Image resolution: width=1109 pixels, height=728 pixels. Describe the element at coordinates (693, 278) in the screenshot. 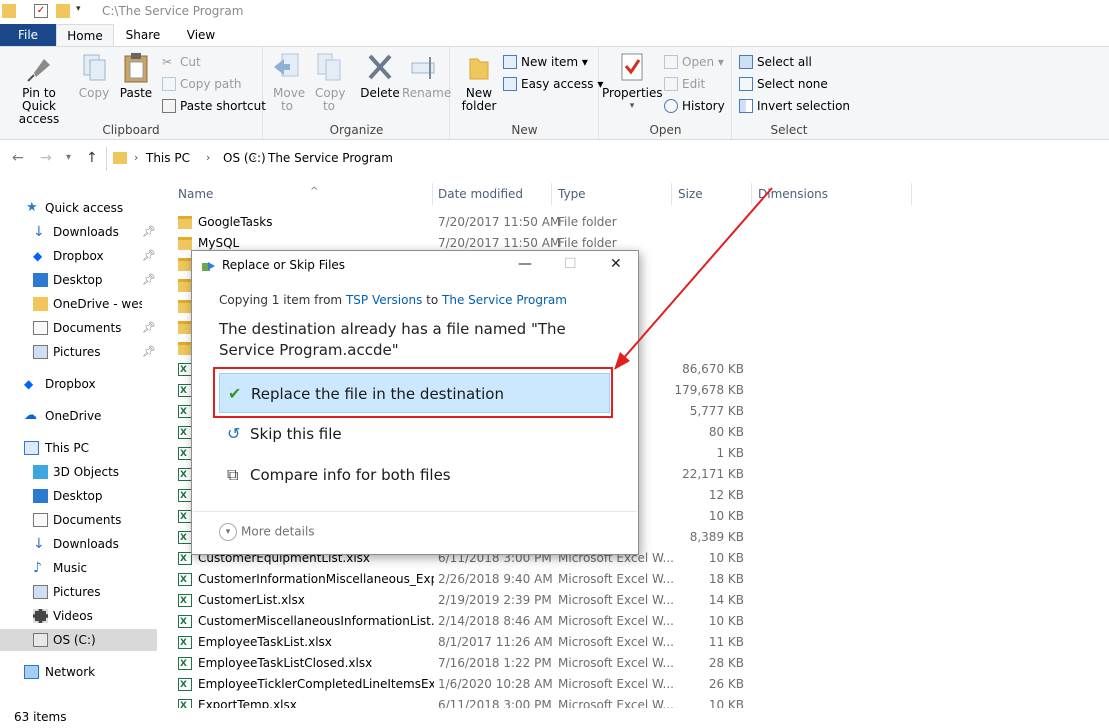

I see `annotation-arrow` at that location.